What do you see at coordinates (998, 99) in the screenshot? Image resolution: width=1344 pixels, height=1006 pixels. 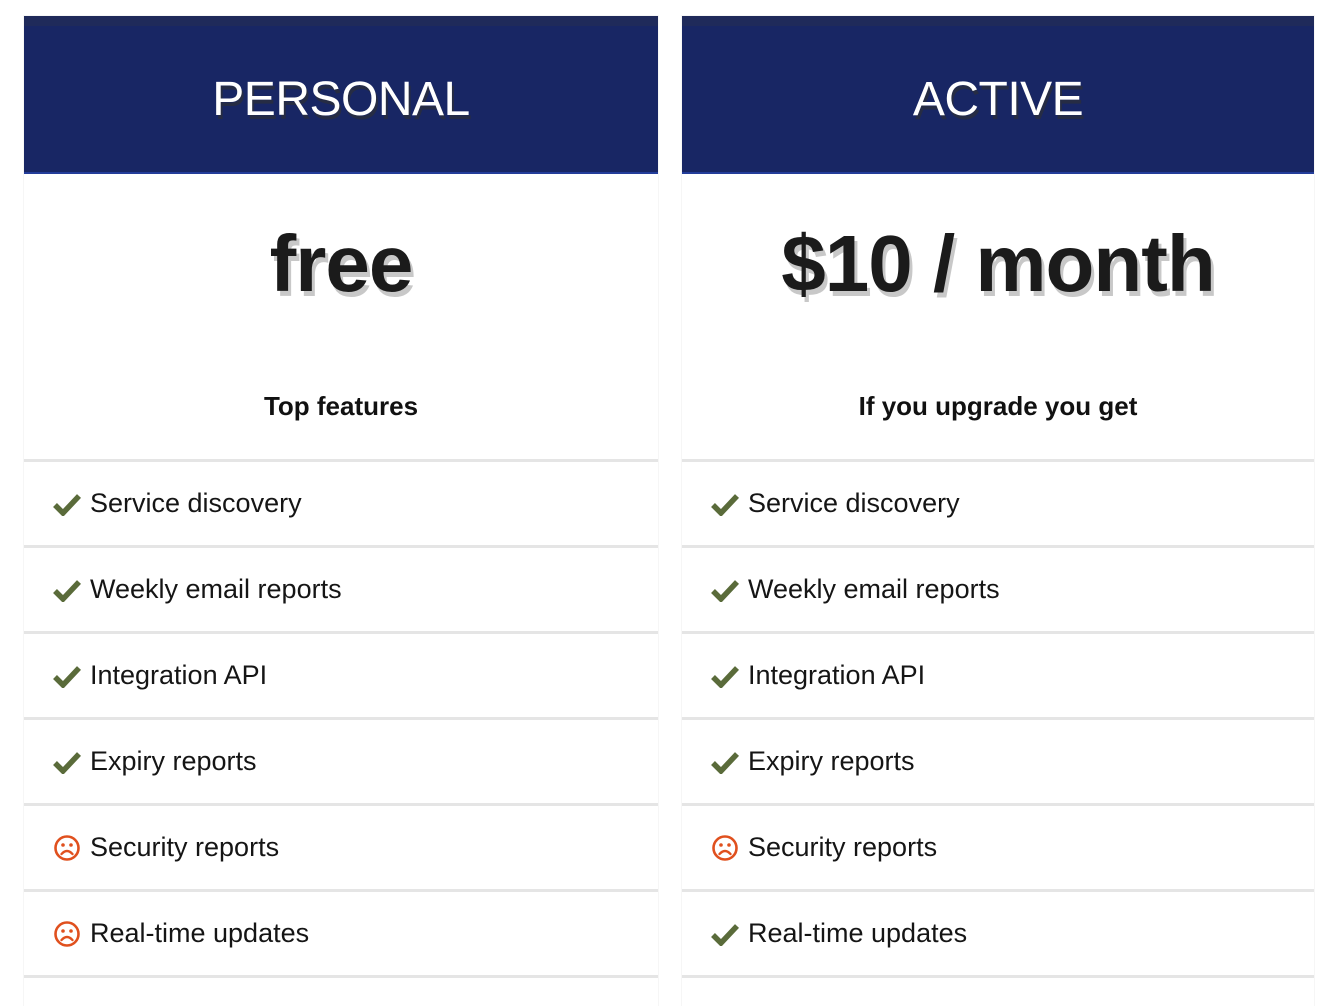 I see `plan-name: ACTIVE` at bounding box center [998, 99].